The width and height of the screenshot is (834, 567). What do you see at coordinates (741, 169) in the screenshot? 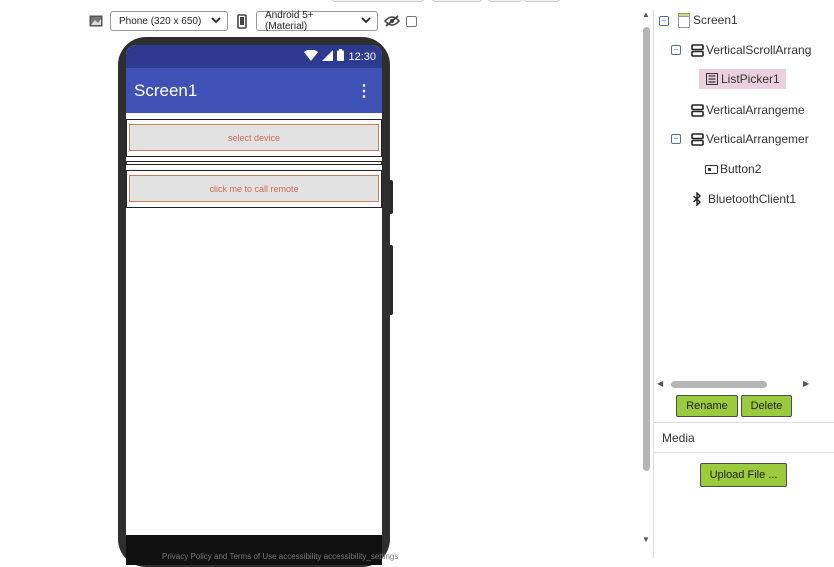
I see `tree-item-label: Button2` at bounding box center [741, 169].